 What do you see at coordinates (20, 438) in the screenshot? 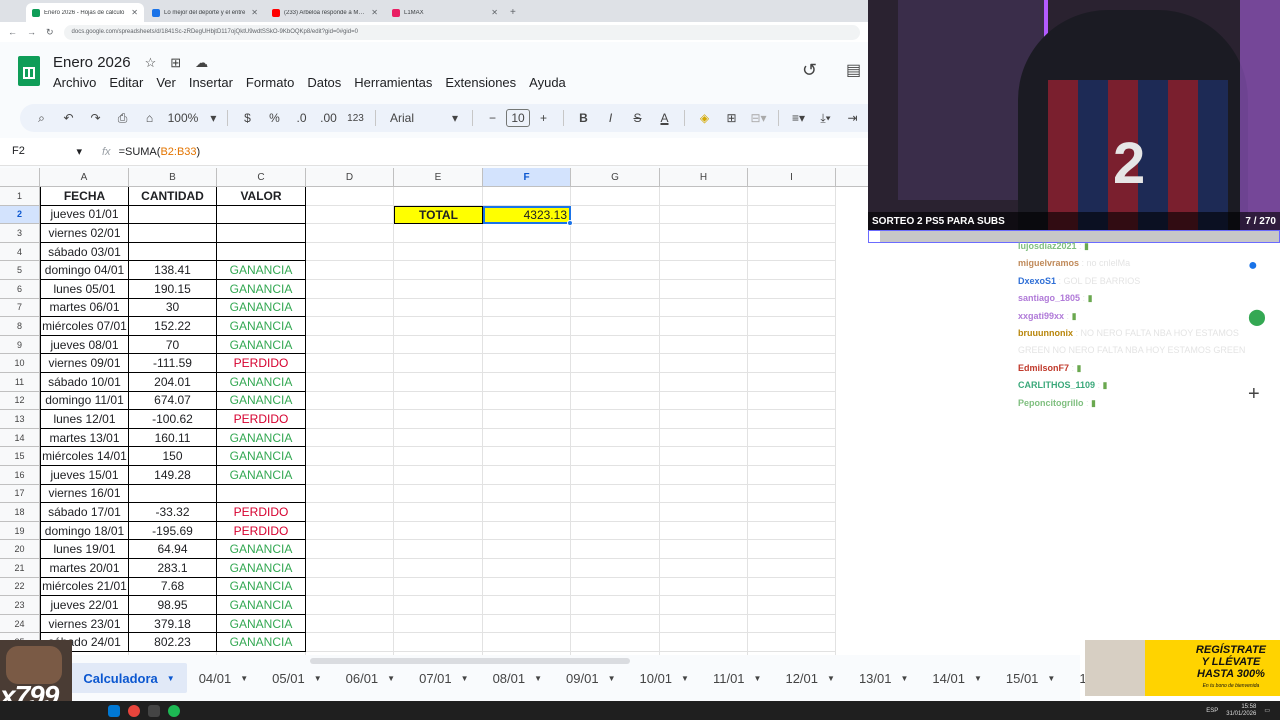
I see `row-header: 14` at bounding box center [20, 438].